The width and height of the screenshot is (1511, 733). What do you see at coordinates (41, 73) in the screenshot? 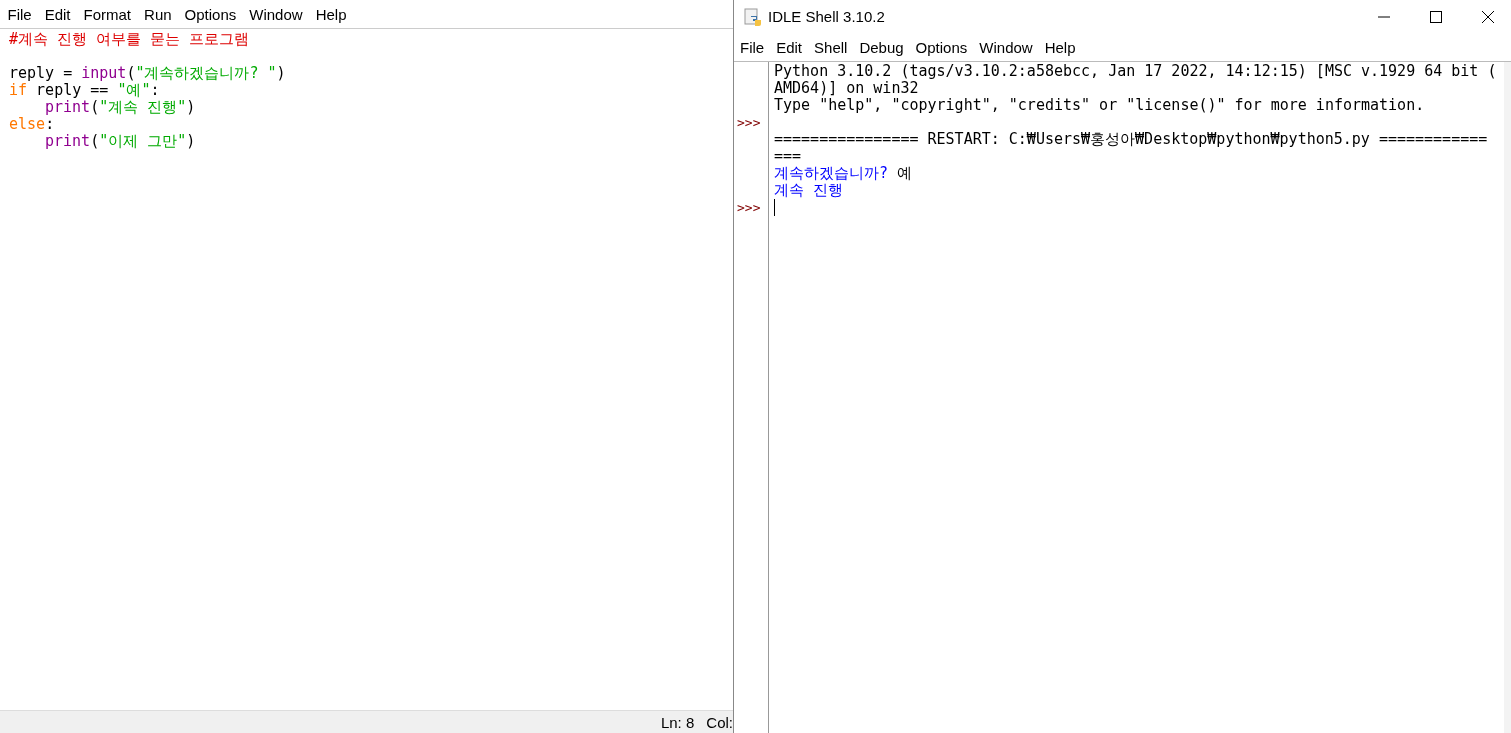
I see `code-token: reply =` at bounding box center [41, 73].